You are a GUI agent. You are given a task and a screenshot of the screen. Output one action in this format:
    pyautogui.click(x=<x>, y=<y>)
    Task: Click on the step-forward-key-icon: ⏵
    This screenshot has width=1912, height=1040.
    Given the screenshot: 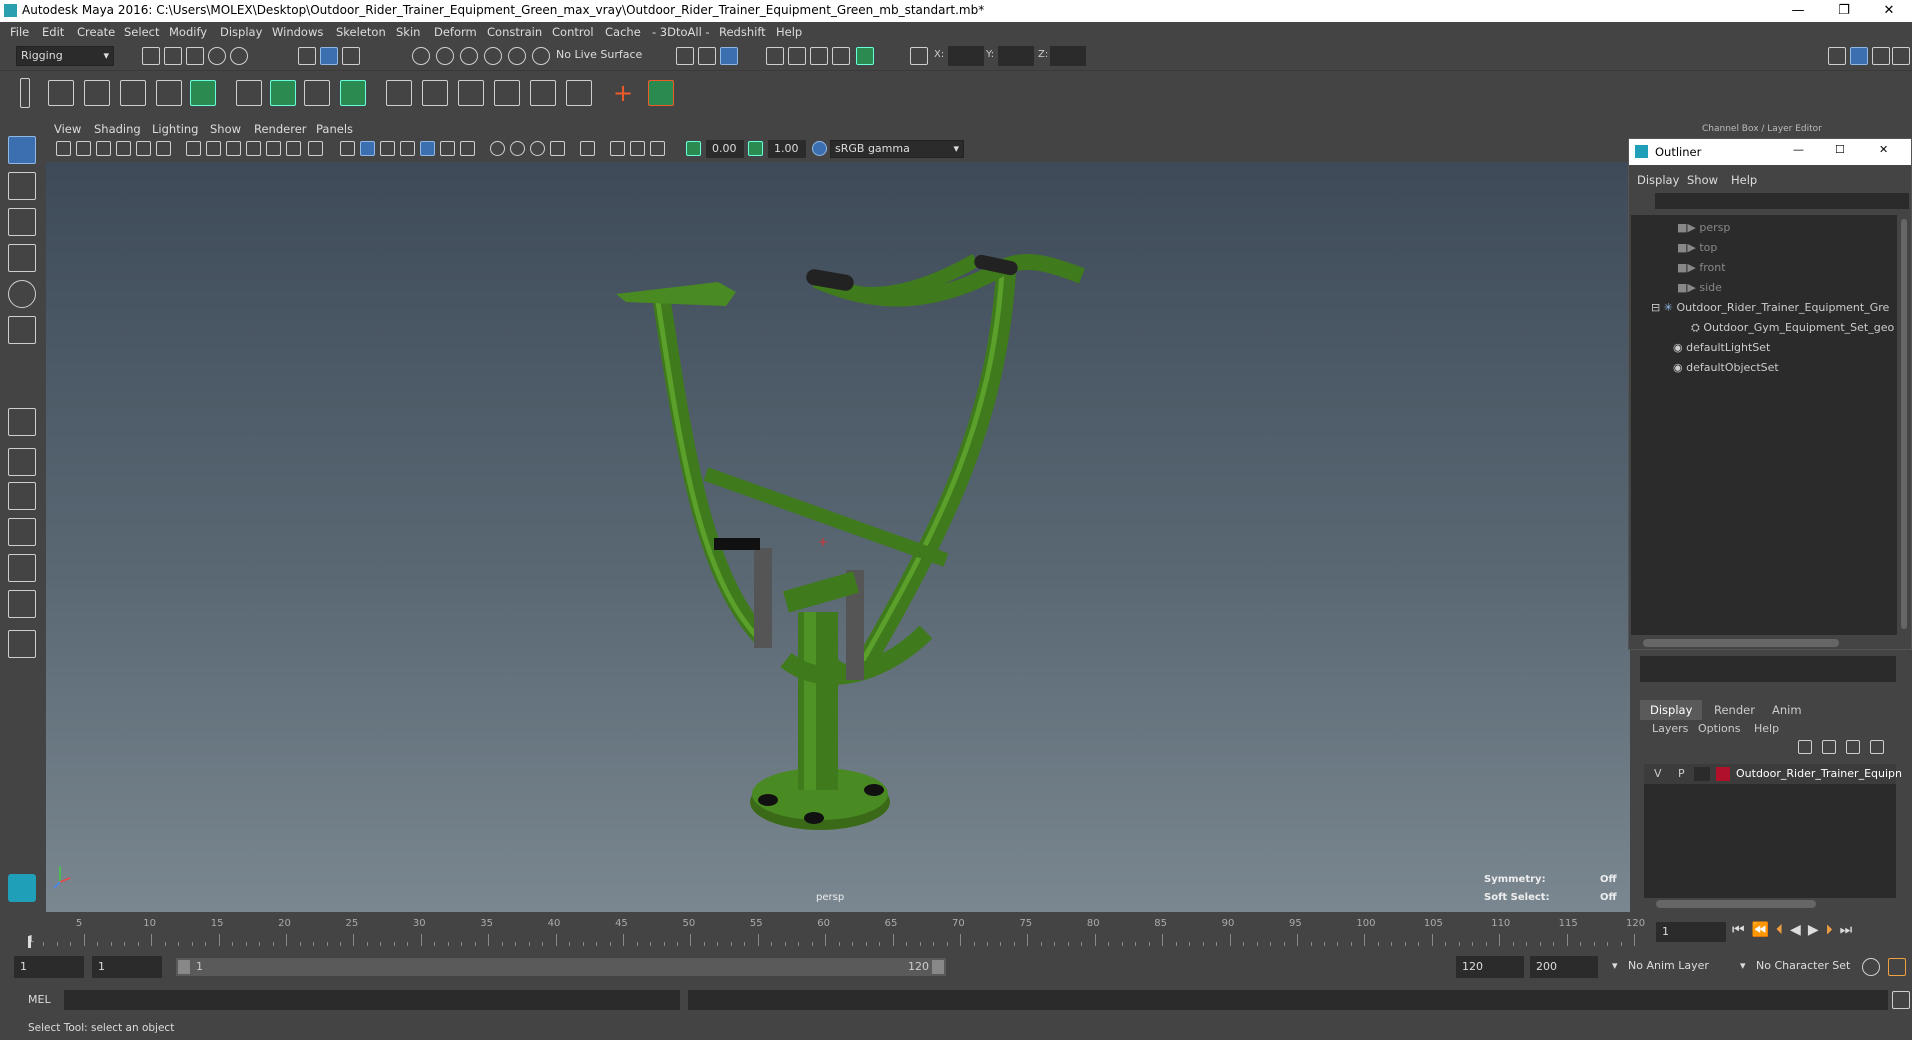 What is the action you would take?
    pyautogui.click(x=1833, y=930)
    